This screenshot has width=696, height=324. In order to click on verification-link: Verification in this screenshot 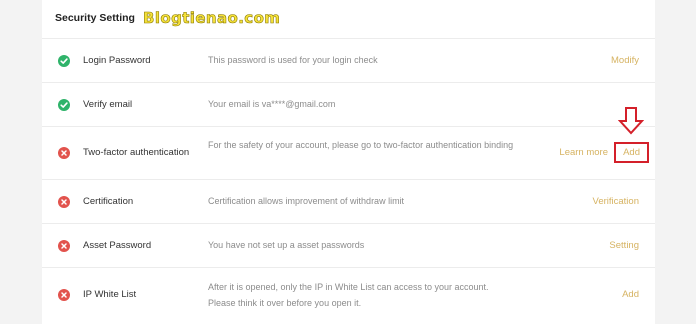, I will do `click(616, 201)`.